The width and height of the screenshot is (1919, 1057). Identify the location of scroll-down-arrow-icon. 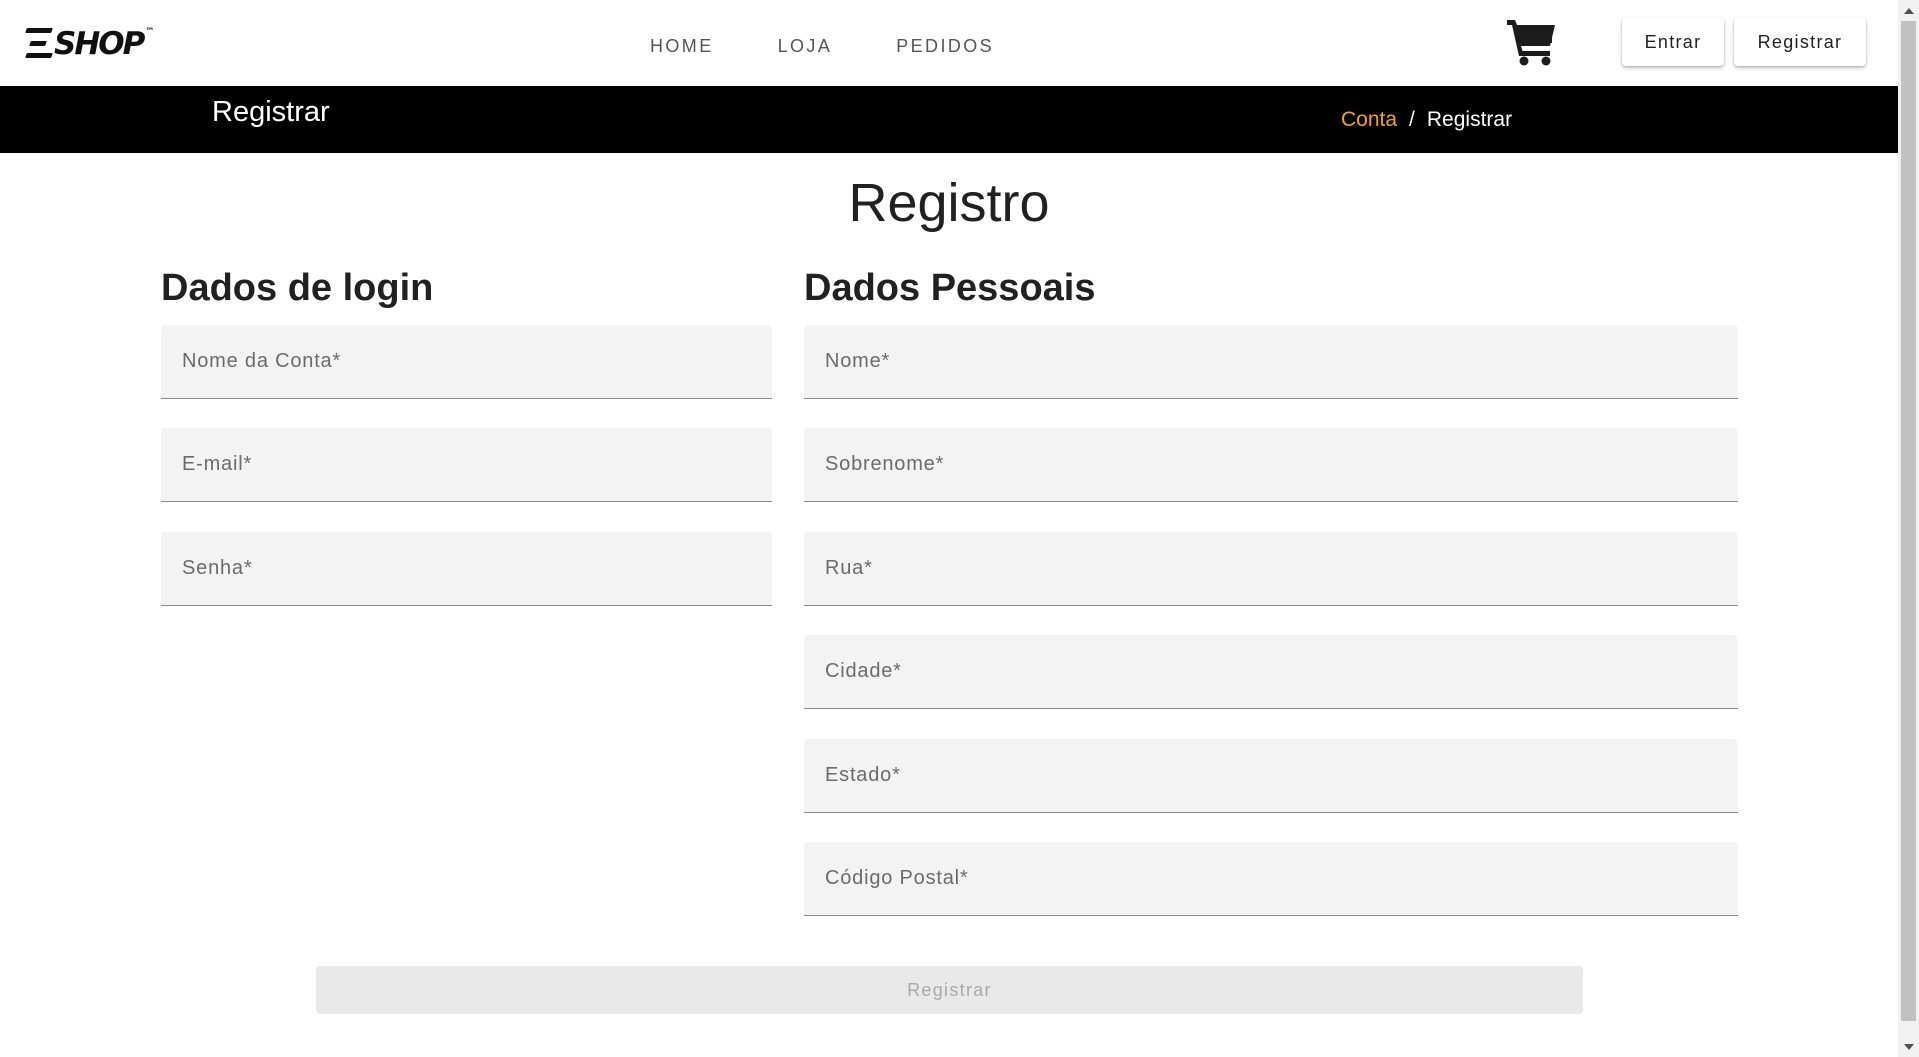
(1908, 1046).